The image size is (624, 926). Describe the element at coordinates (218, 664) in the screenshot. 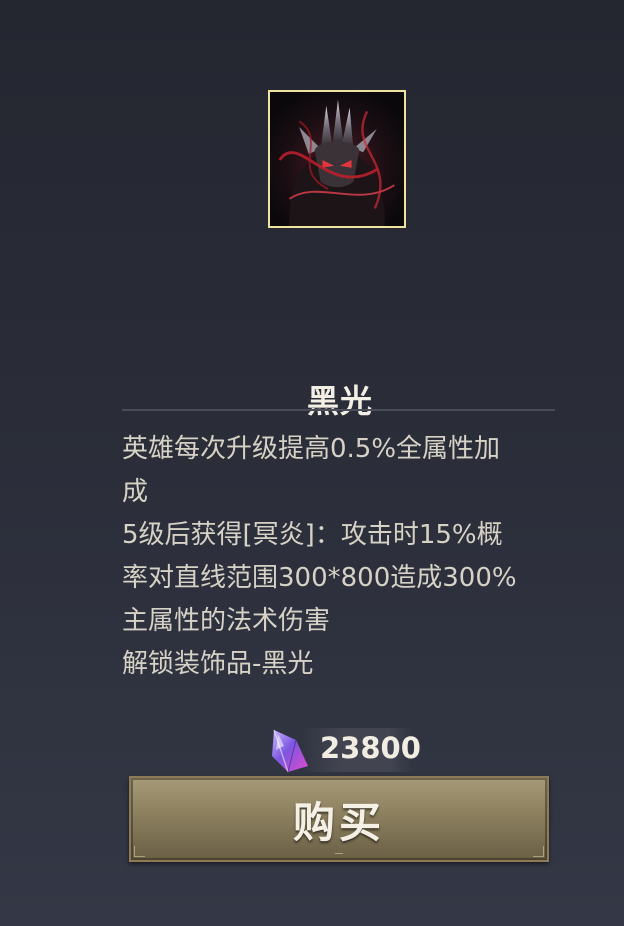

I see `description-line: 解锁装饰品-黑光` at that location.